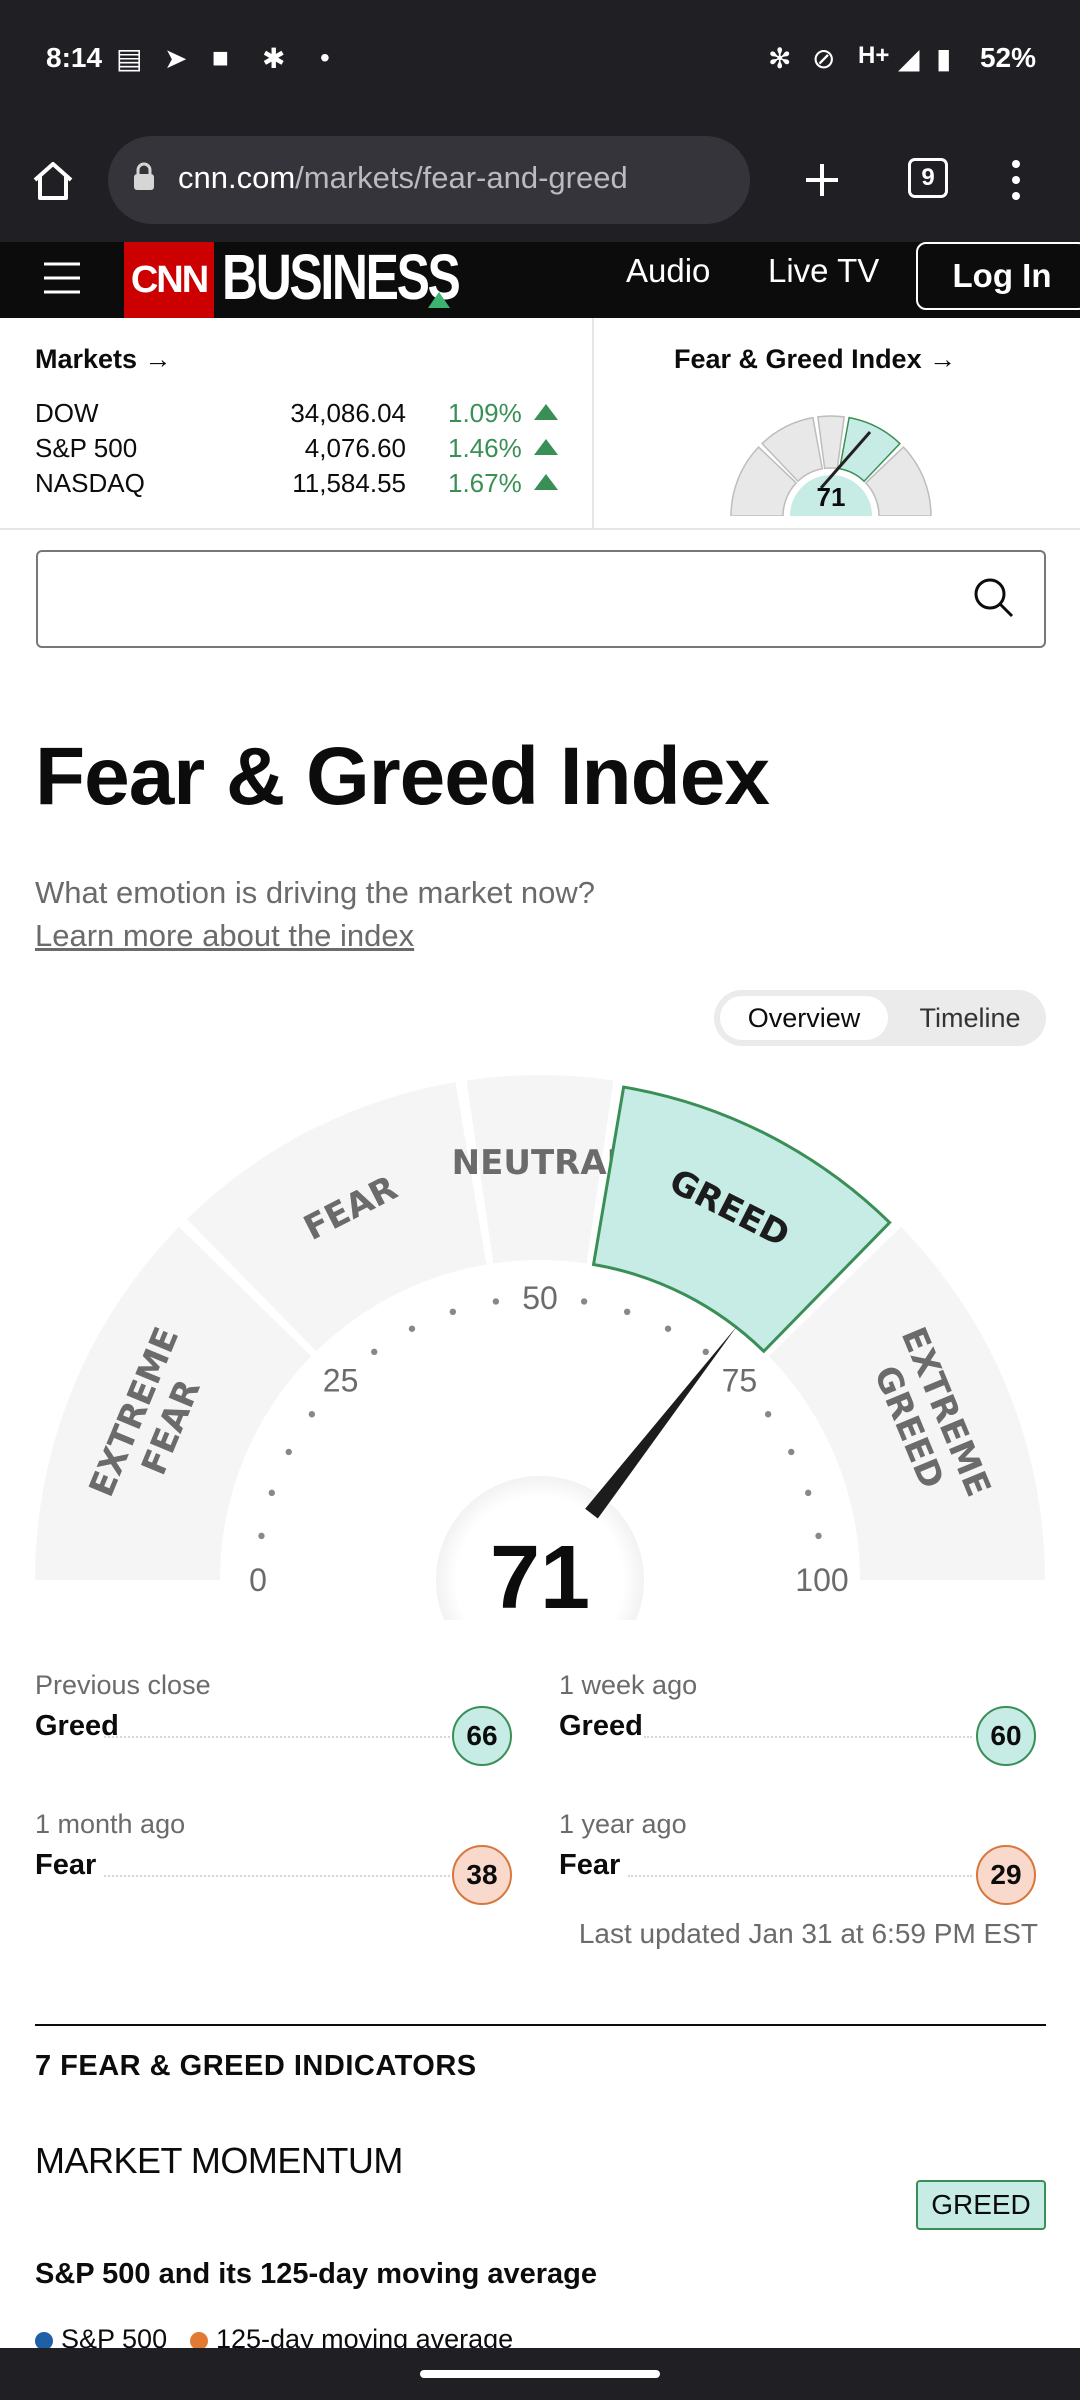 This screenshot has width=1080, height=2400. Describe the element at coordinates (740, 1381) in the screenshot. I see `gauge-tick-label: 75` at that location.